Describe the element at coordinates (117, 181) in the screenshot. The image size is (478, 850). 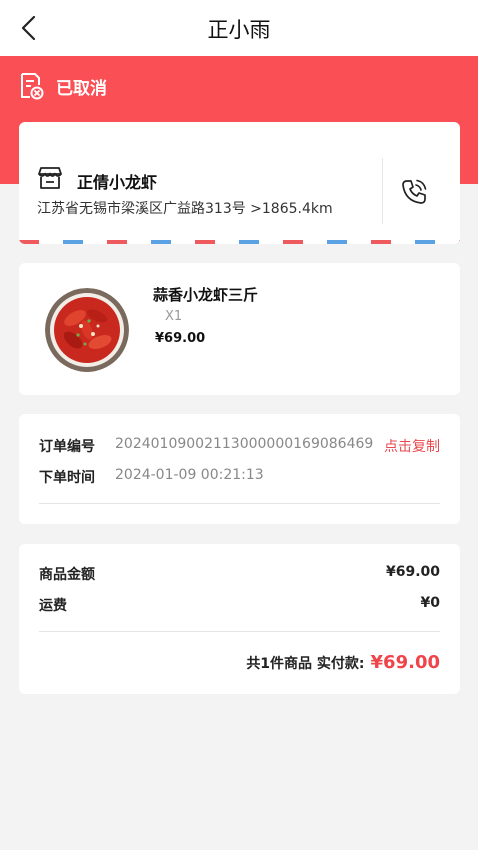
I see `shop-name: 正倩小龙虾` at that location.